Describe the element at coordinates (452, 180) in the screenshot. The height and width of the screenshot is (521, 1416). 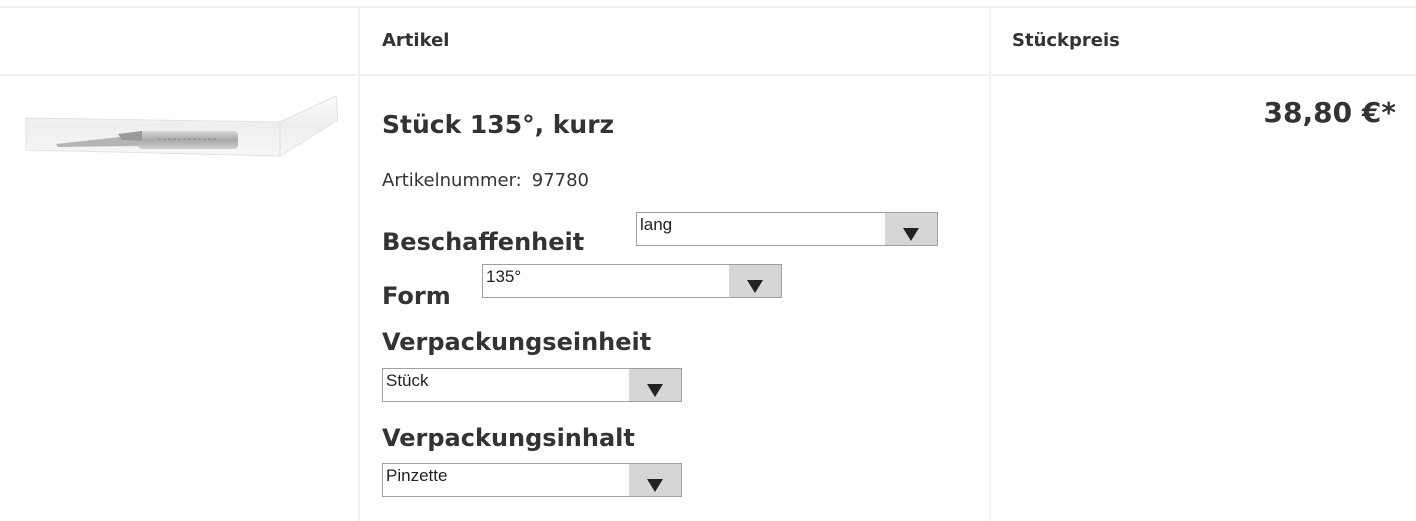
I see `article-number-label: Artikelnummer:` at that location.